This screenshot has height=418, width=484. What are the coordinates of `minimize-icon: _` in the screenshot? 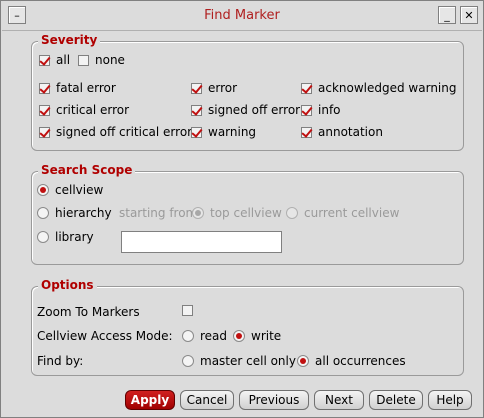 It's located at (447, 15).